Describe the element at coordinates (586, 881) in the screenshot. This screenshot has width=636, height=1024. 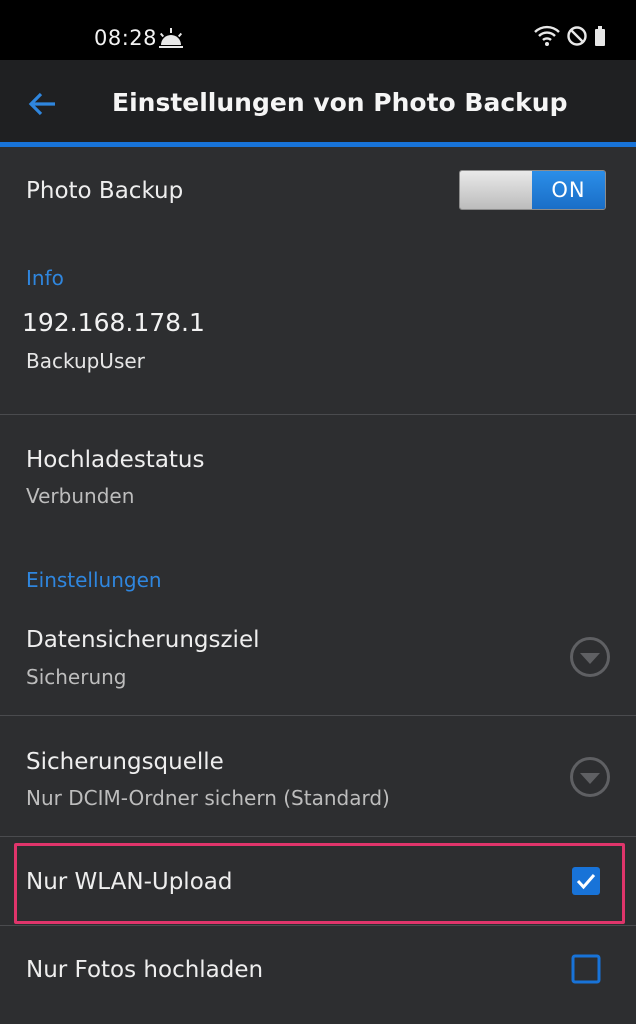
I see `wifi-only-checkbox` at that location.